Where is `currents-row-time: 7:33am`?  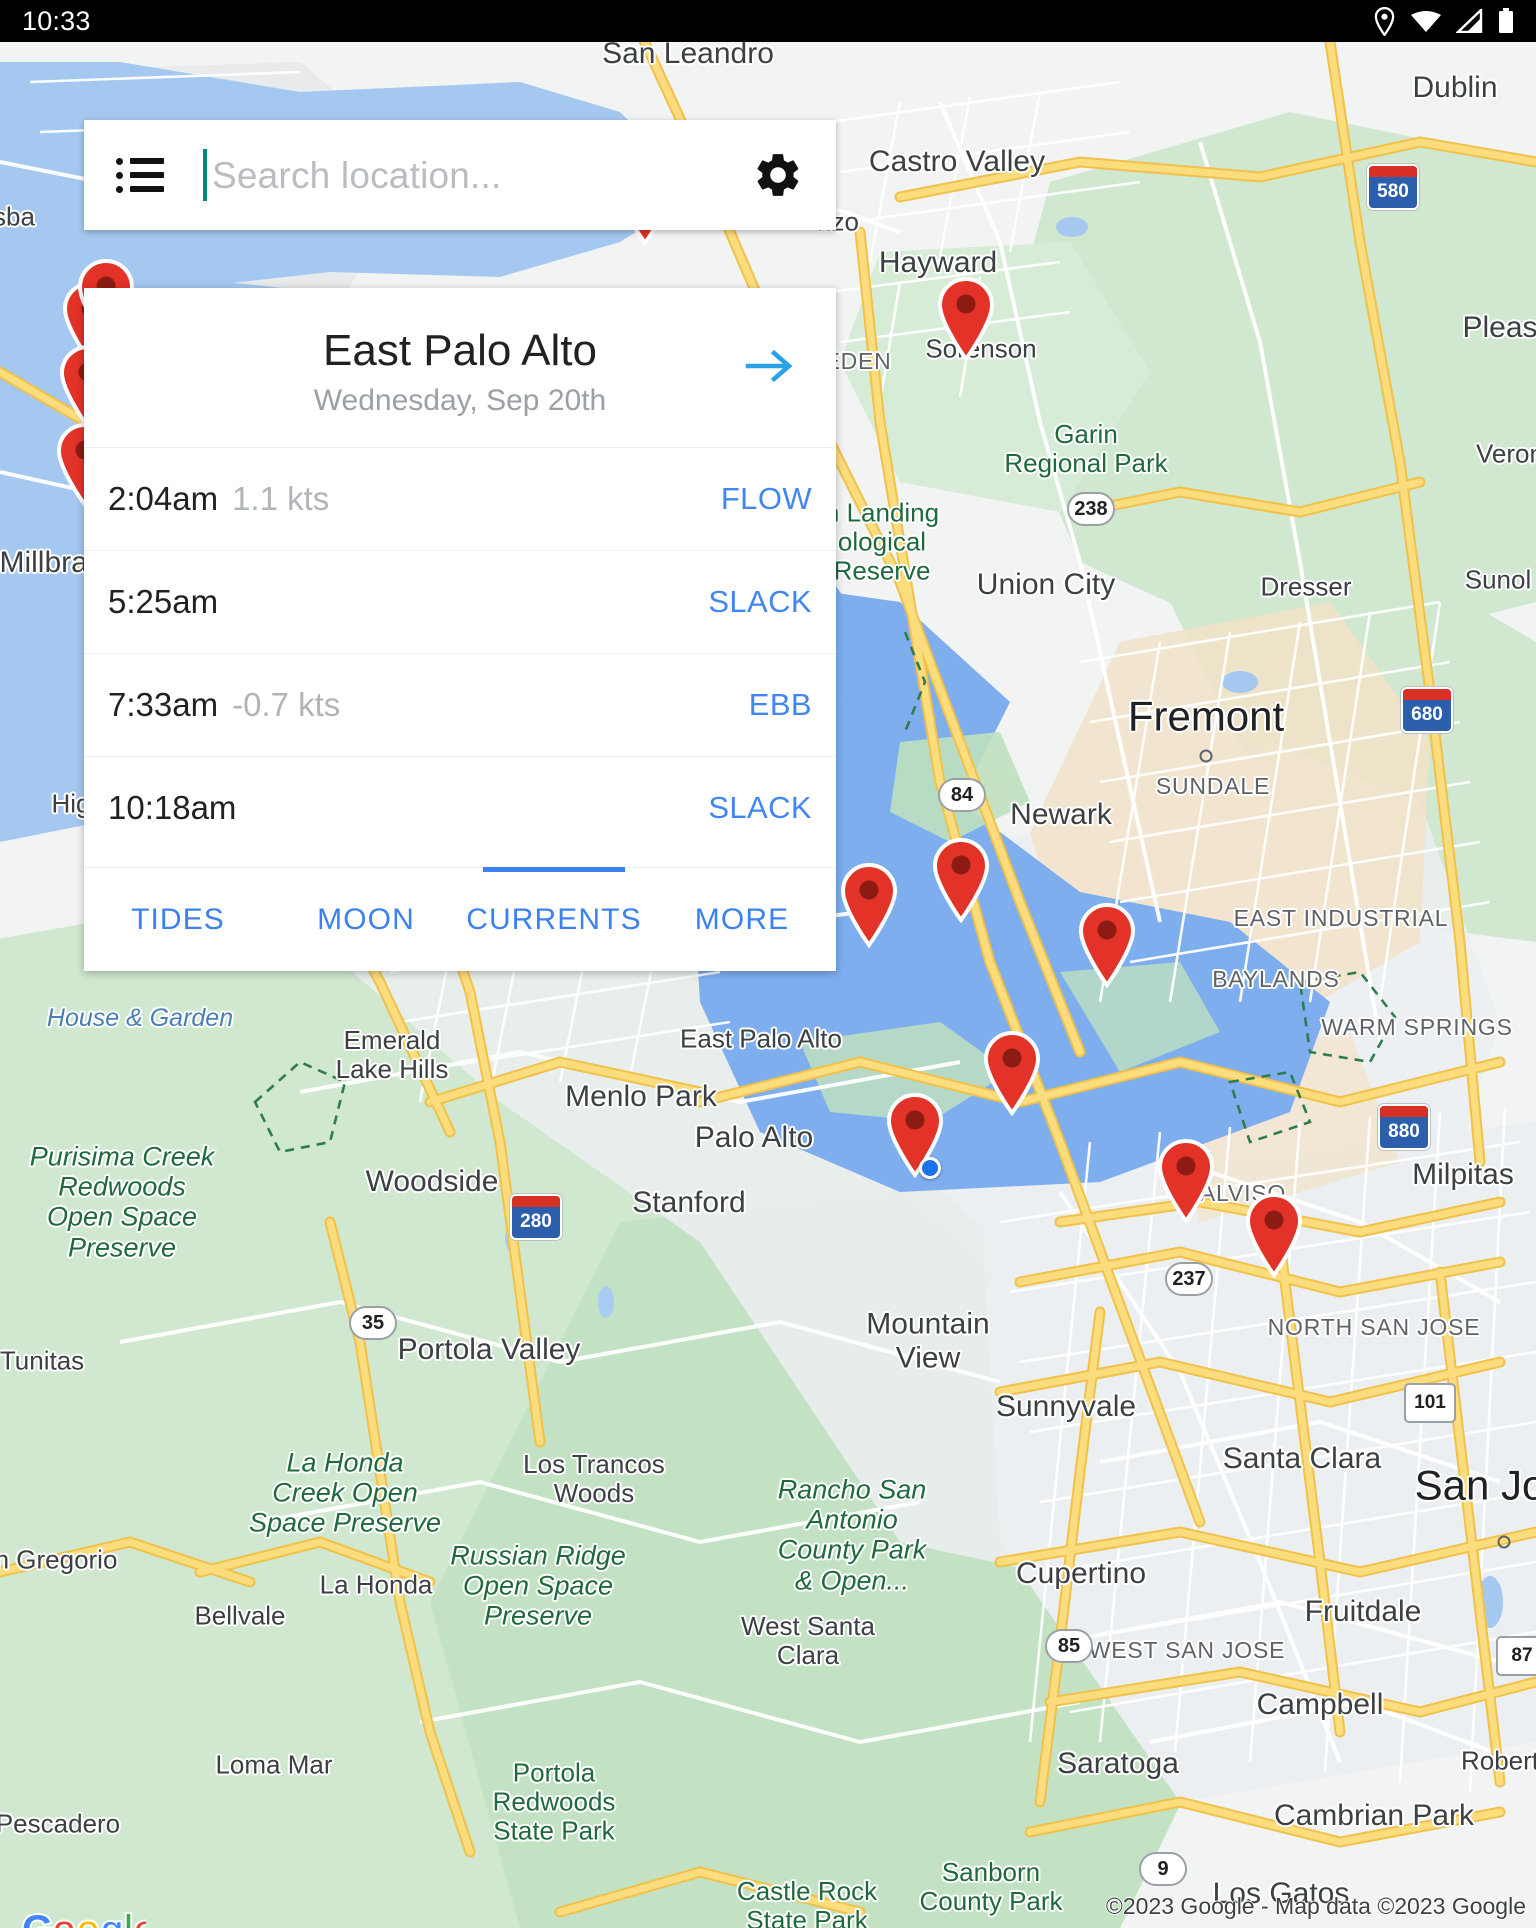
currents-row-time: 7:33am is located at coordinates (163, 705).